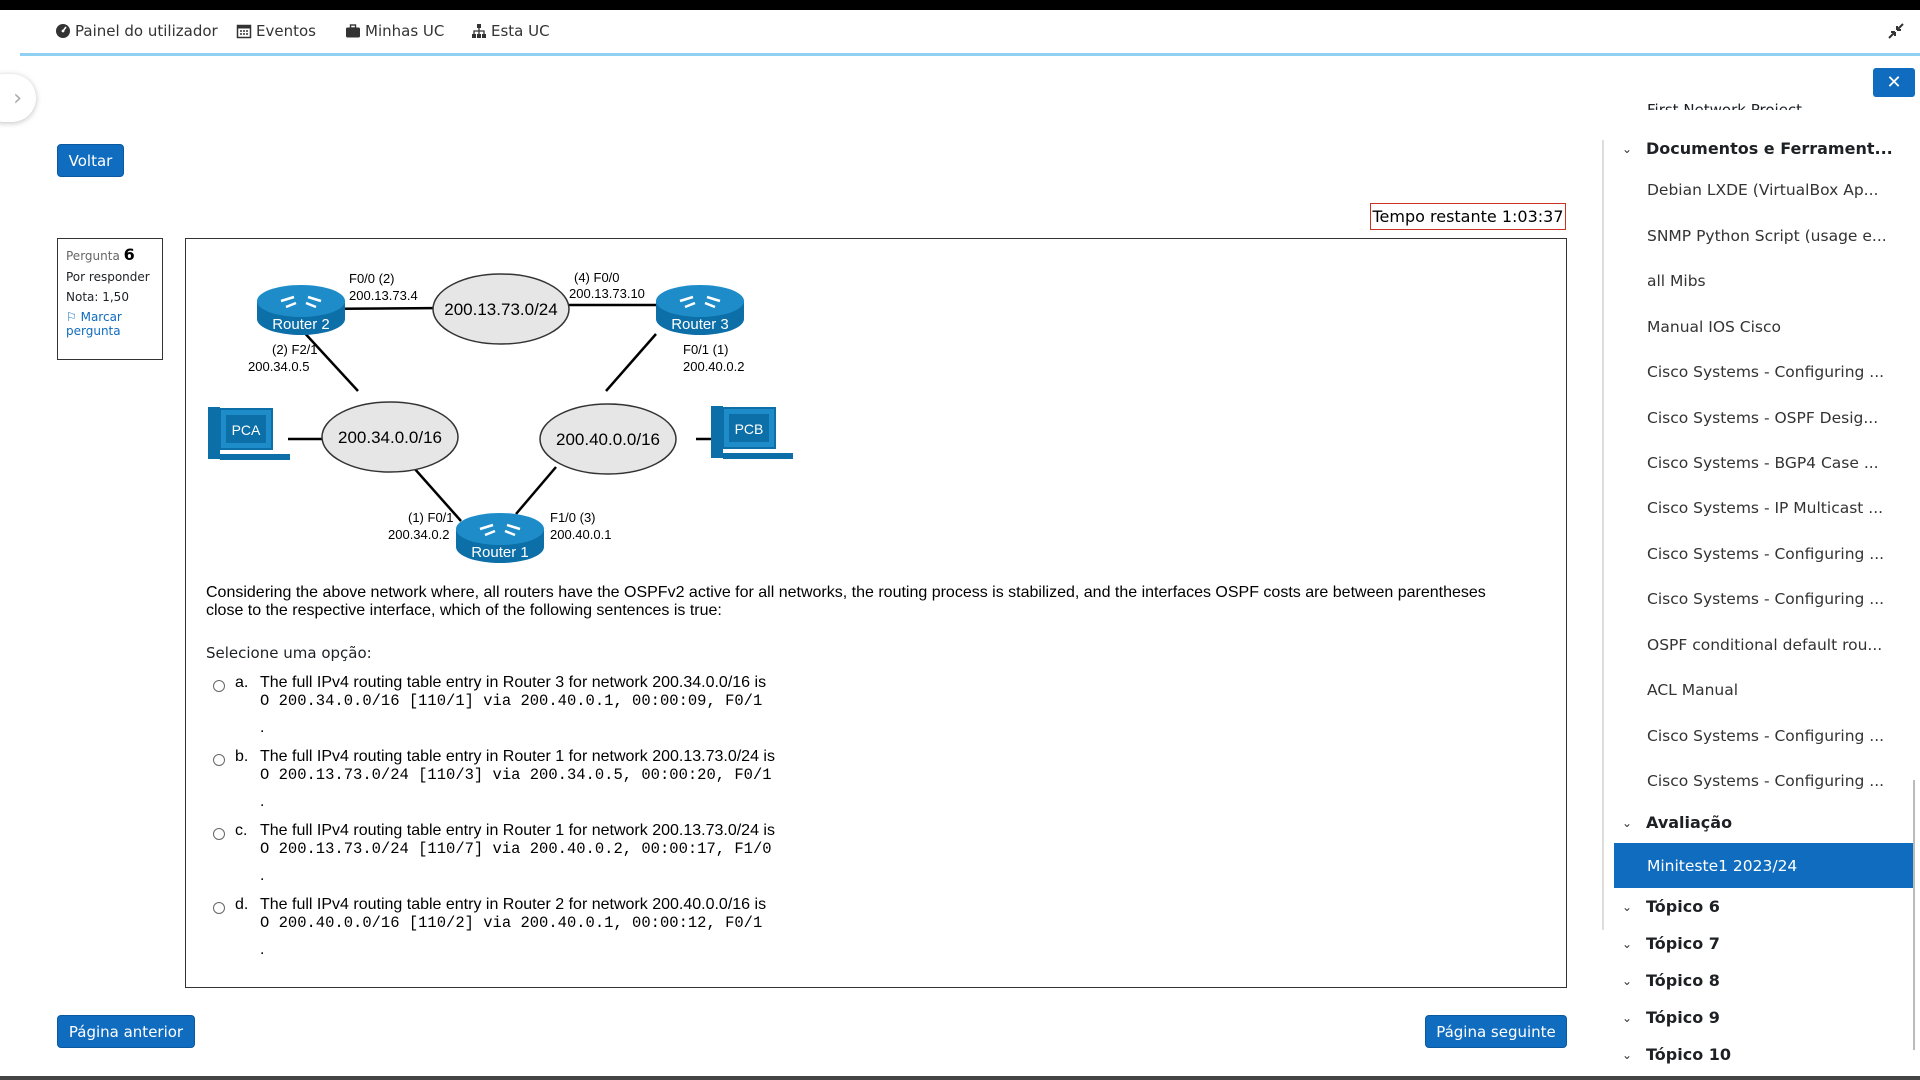  I want to click on section-label: Avaliação, so click(1689, 822).